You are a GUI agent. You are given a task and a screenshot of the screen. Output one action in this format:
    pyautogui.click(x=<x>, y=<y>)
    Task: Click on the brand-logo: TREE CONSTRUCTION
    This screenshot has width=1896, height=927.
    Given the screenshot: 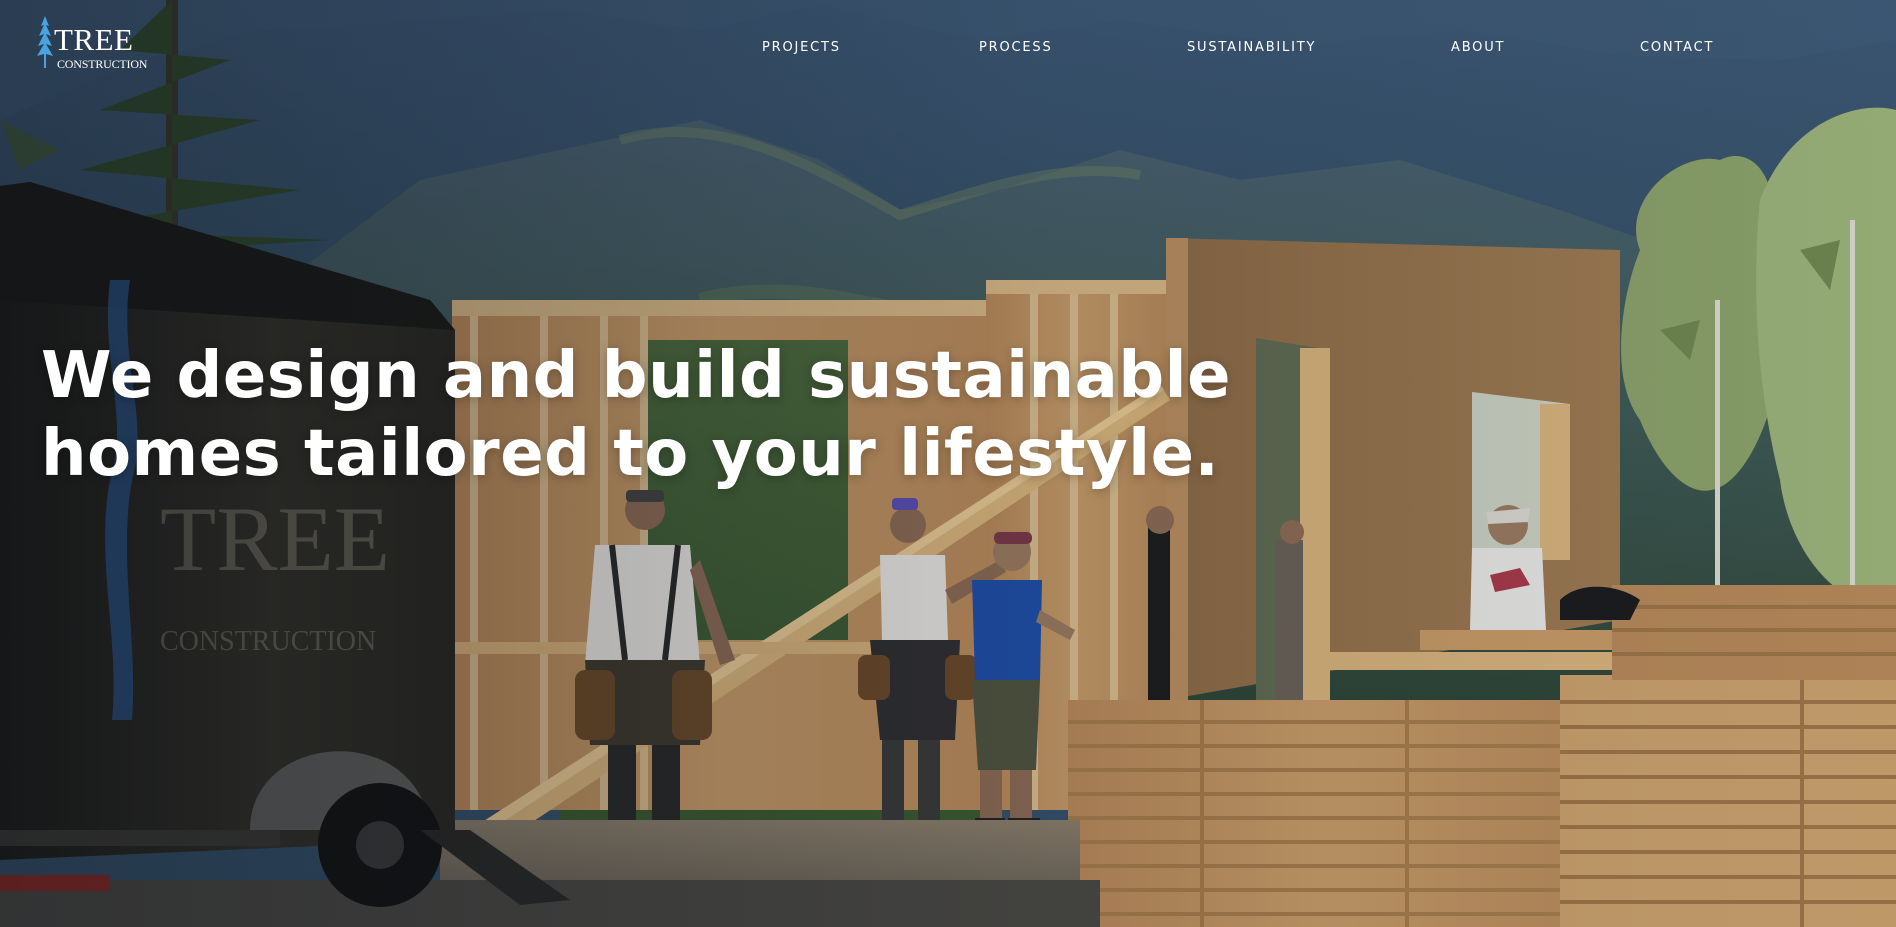 What is the action you would take?
    pyautogui.click(x=96, y=43)
    